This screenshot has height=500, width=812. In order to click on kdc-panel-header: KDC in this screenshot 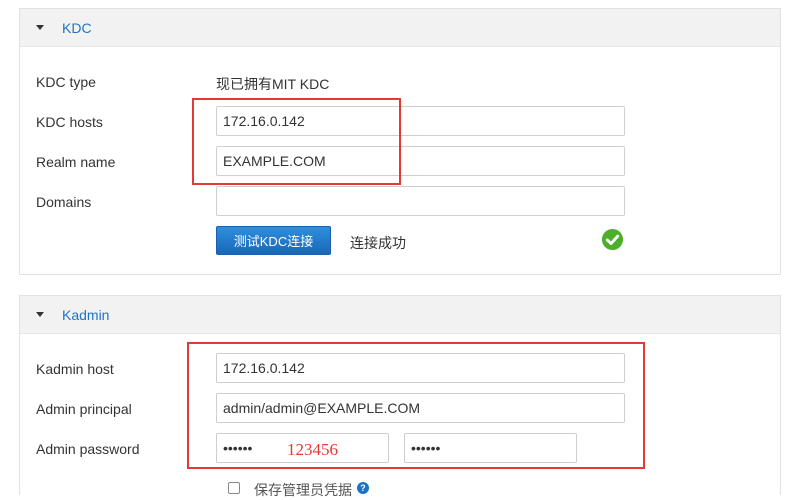, I will do `click(400, 28)`.